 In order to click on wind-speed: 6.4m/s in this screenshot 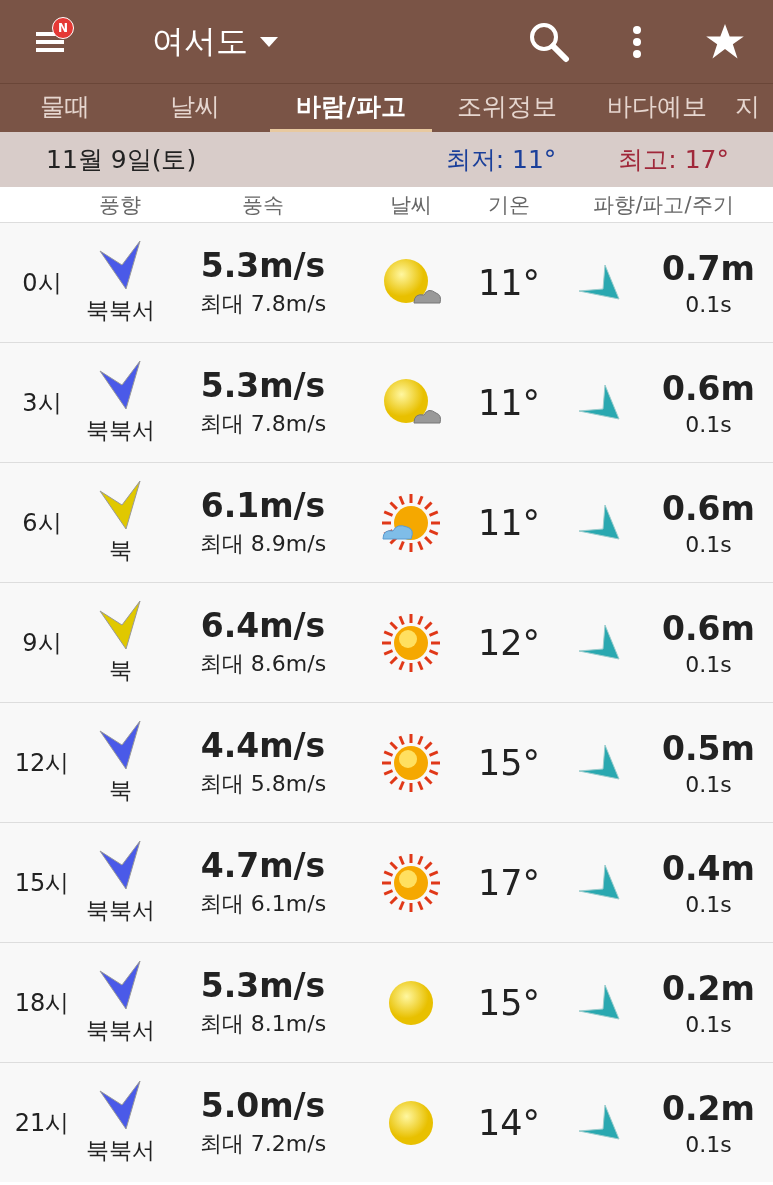, I will do `click(263, 625)`.